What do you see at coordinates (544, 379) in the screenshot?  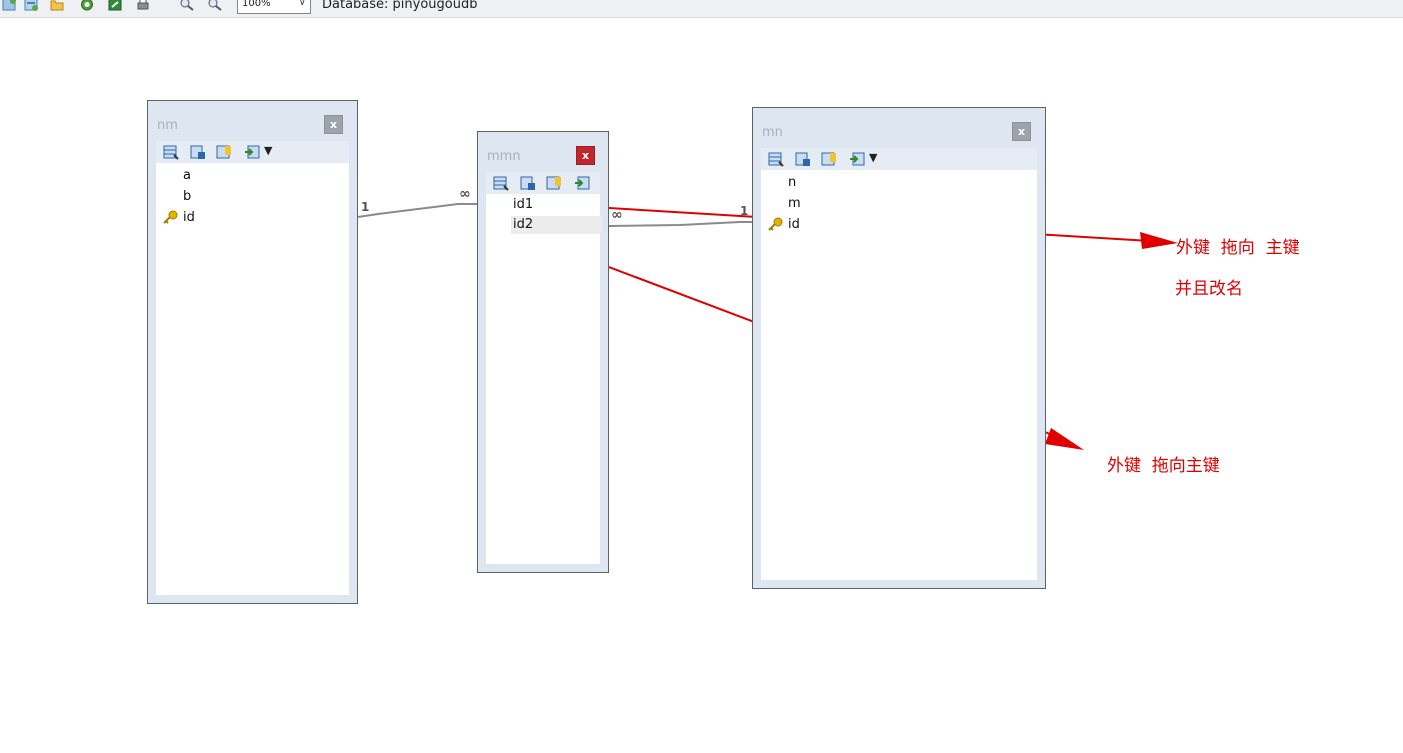 I see `field-list: id1 id2` at bounding box center [544, 379].